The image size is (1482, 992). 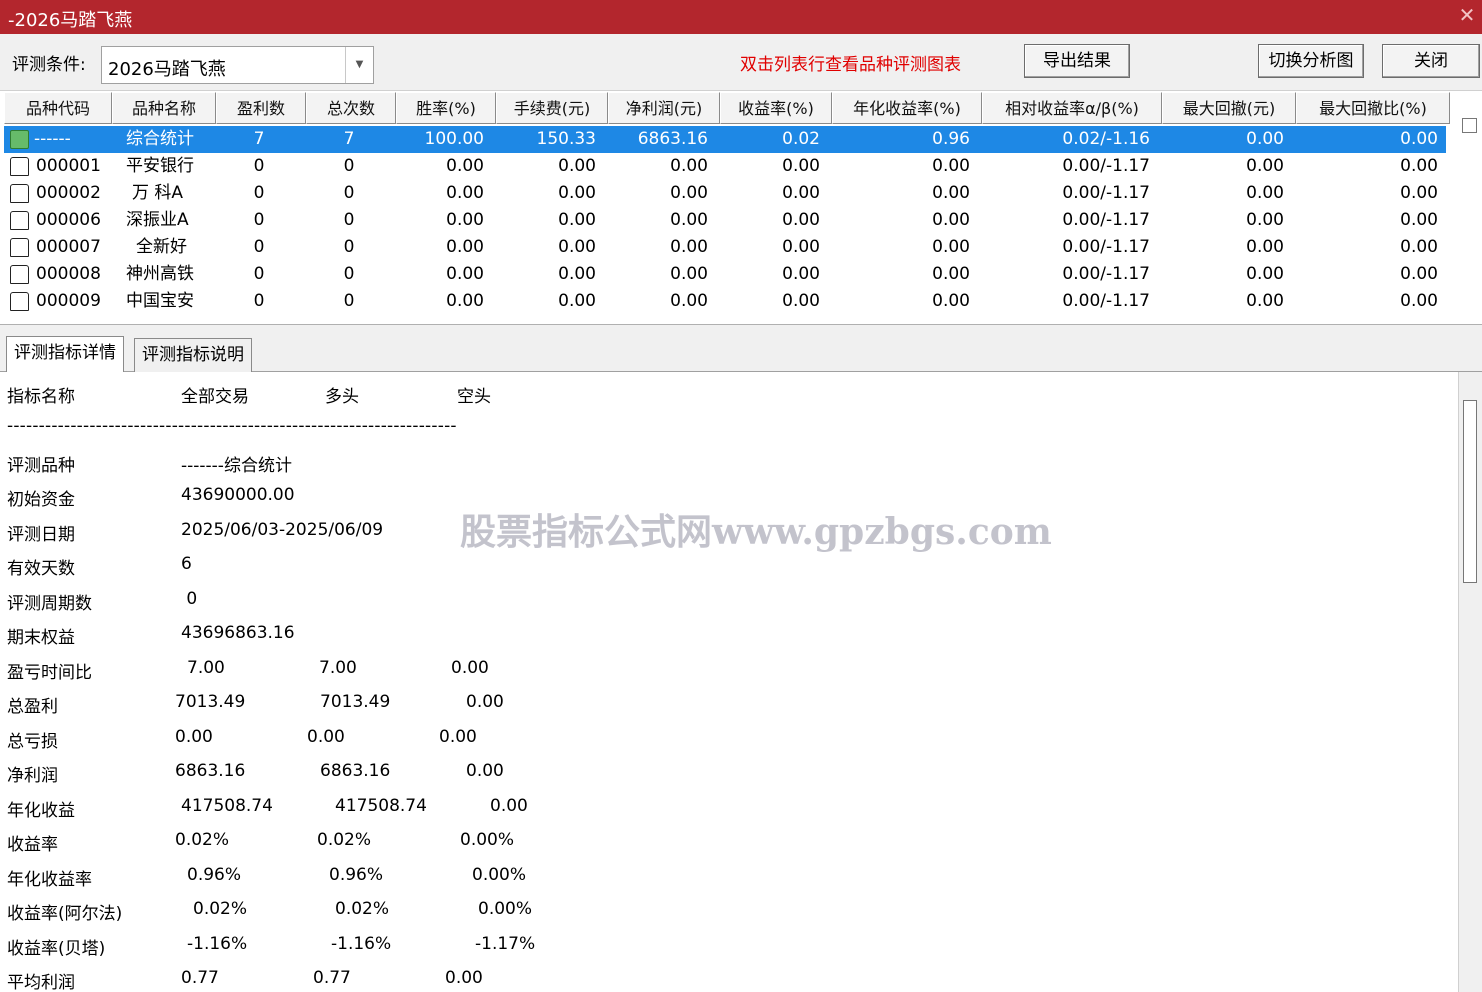 I want to click on metric-all: 0.77, so click(x=200, y=978).